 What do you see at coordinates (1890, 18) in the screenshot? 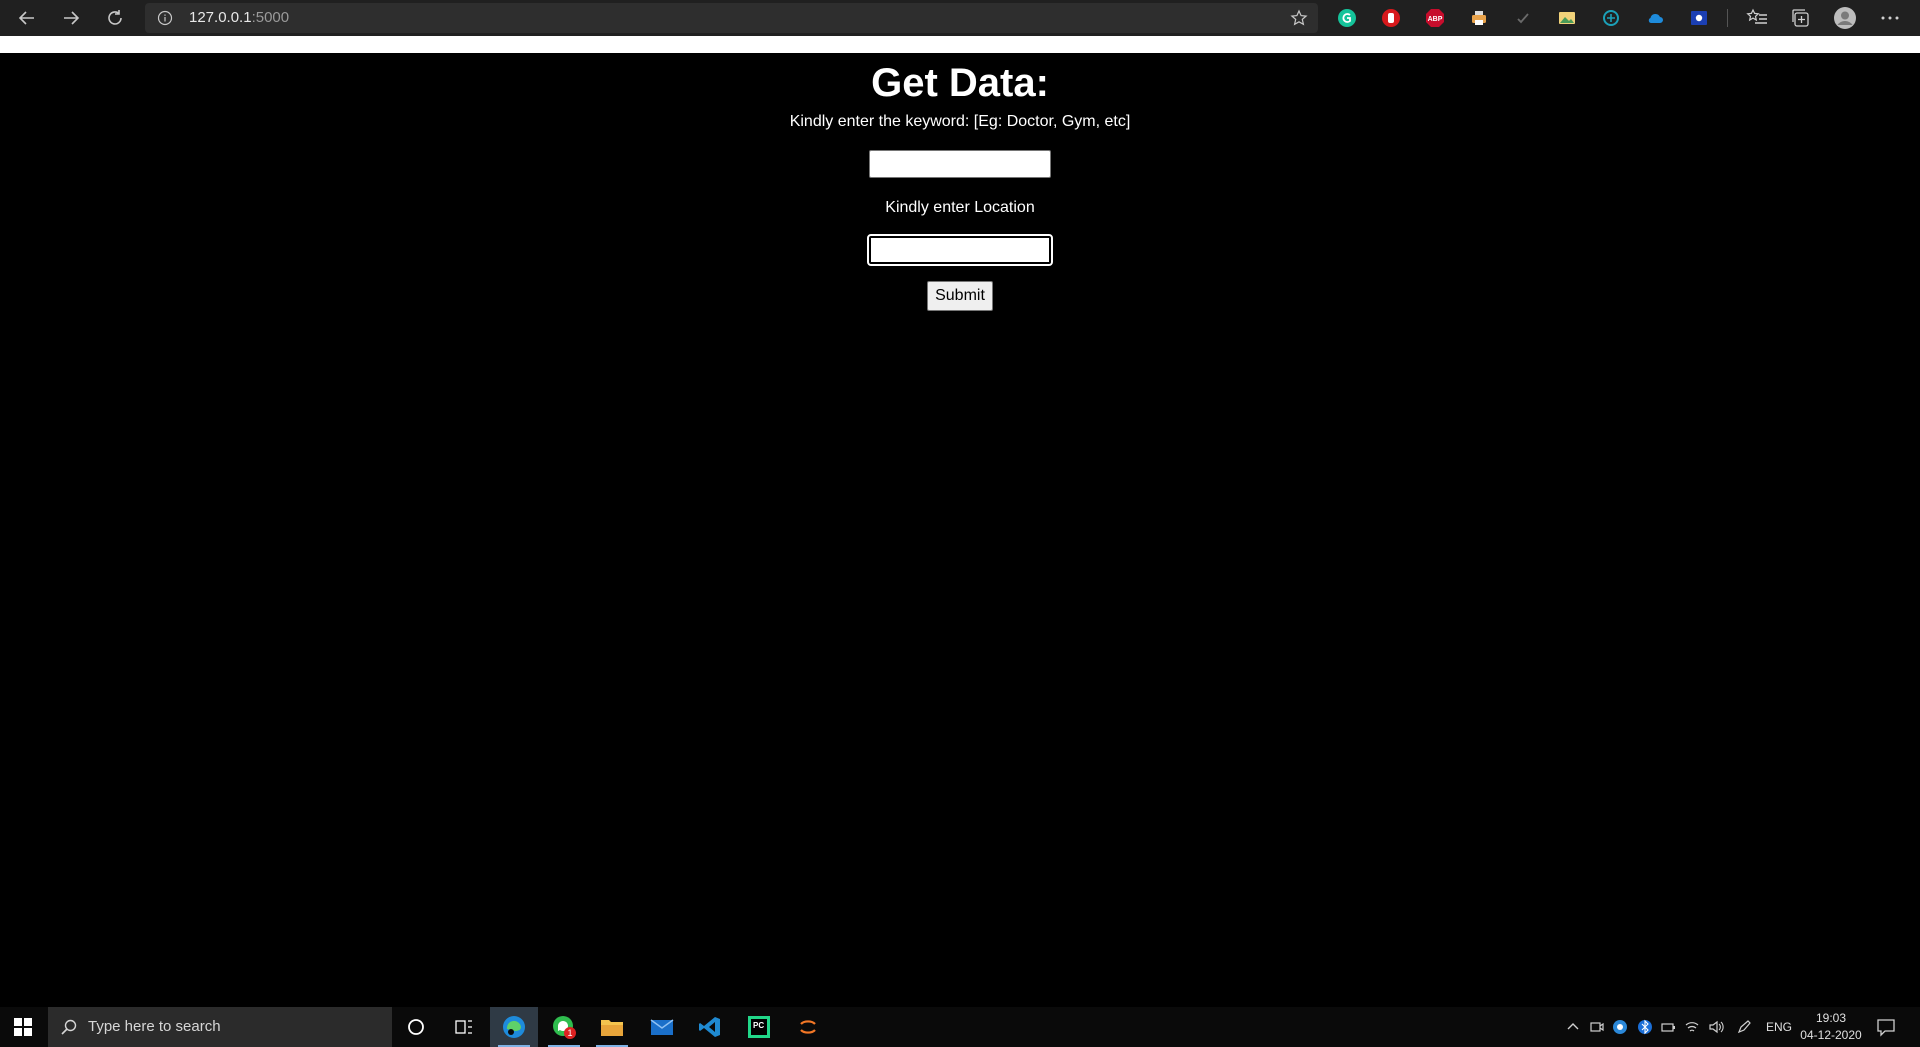
I see `more-menu-icon` at bounding box center [1890, 18].